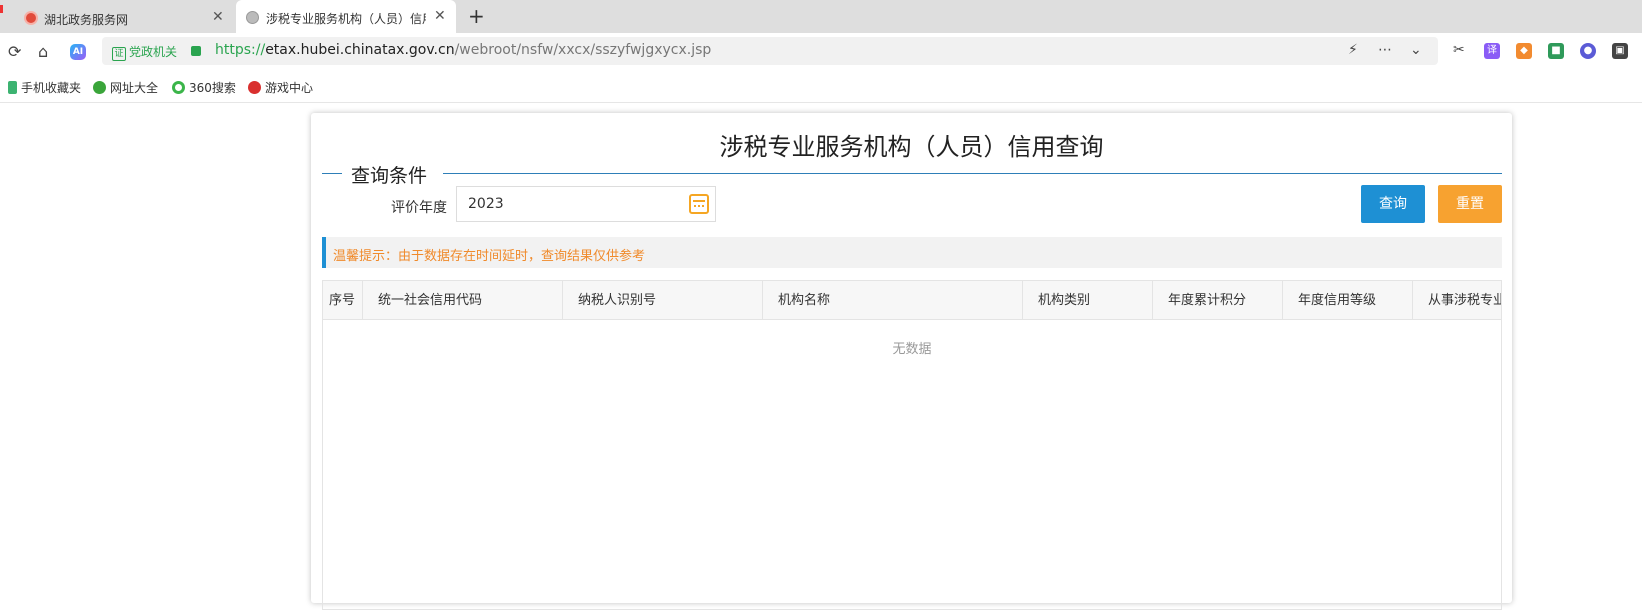  I want to click on scissors-icon: ✂, so click(1459, 50).